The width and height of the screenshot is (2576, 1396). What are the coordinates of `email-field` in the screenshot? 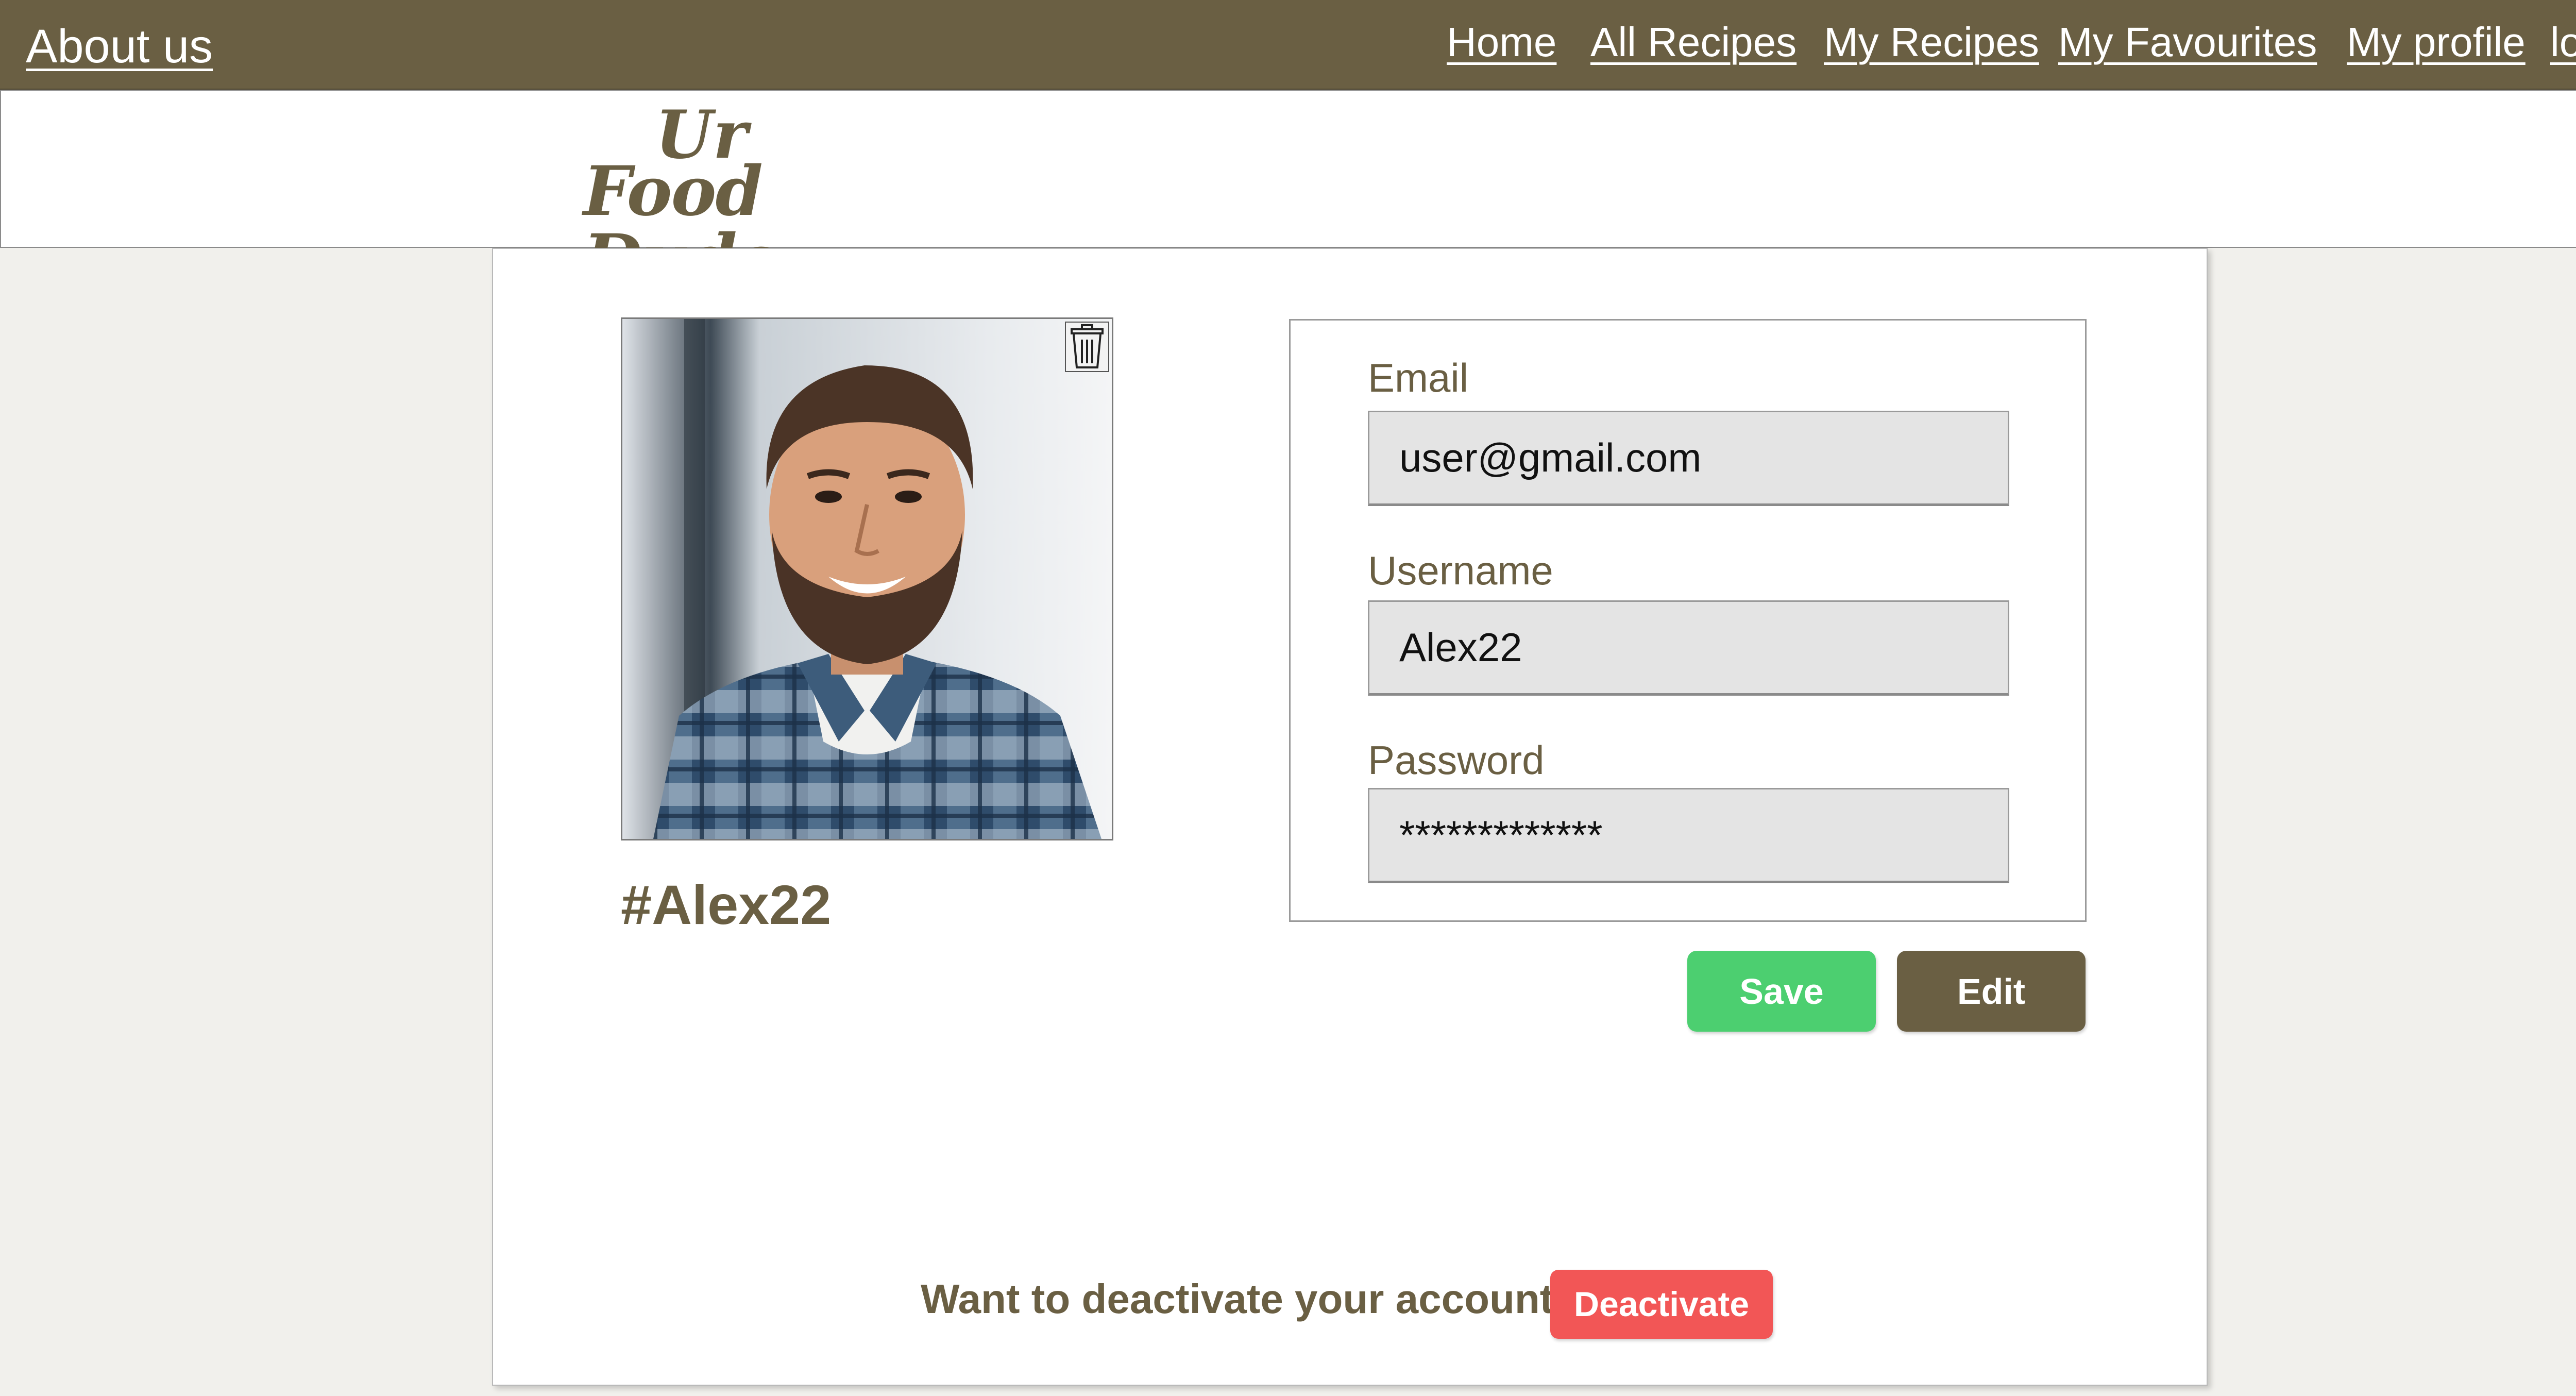 It's located at (1688, 458).